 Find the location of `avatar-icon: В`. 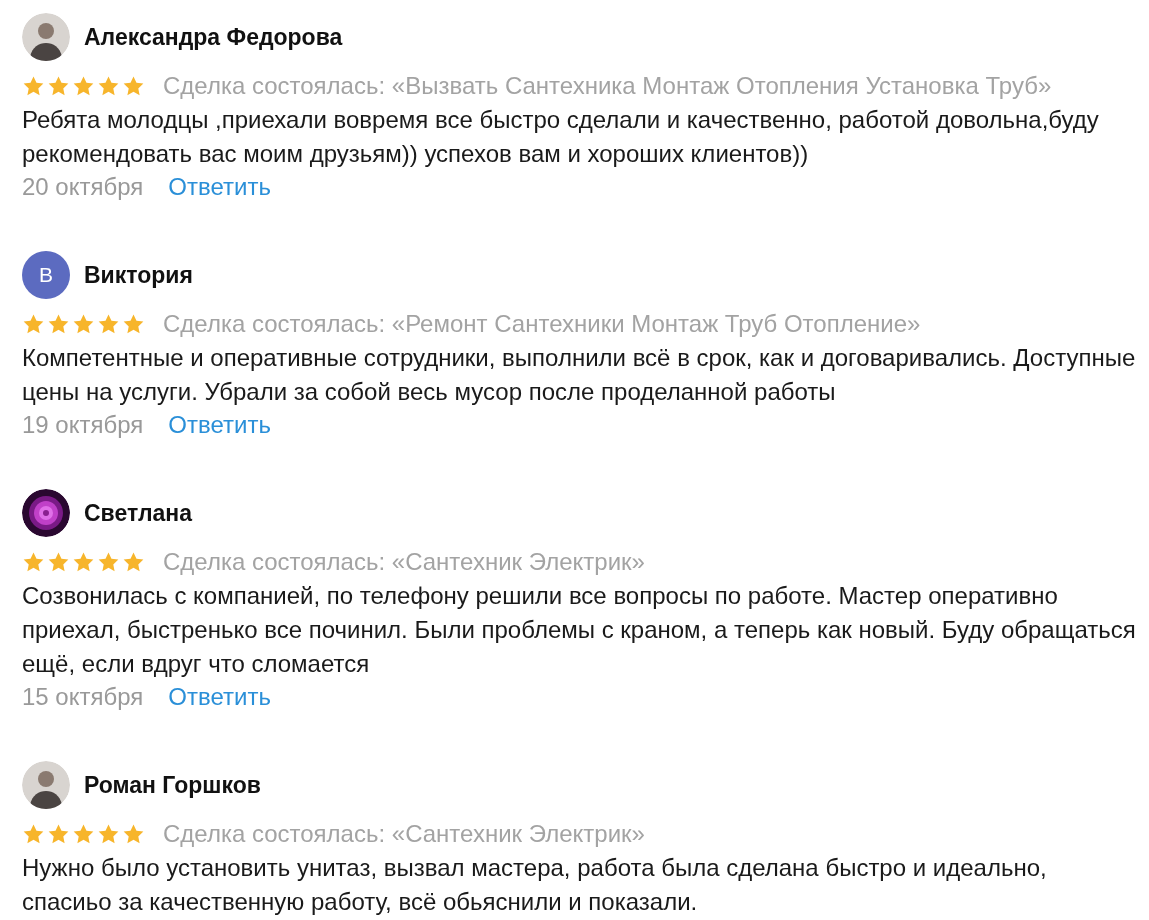

avatar-icon: В is located at coordinates (46, 275).